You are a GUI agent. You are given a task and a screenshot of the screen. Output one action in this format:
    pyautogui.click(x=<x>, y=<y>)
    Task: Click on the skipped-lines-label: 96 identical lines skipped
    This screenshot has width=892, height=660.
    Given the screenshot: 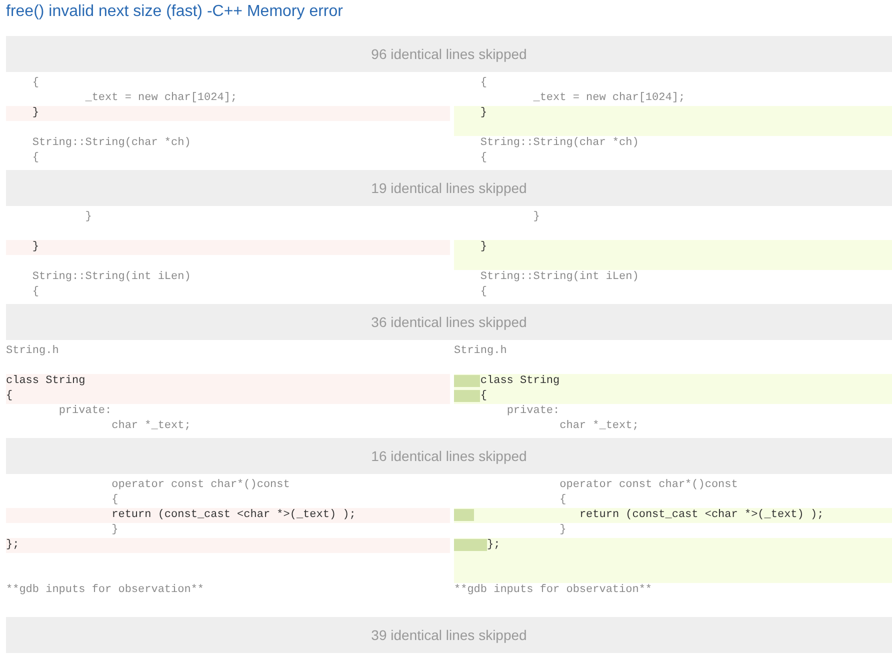 What is the action you would take?
    pyautogui.click(x=449, y=54)
    